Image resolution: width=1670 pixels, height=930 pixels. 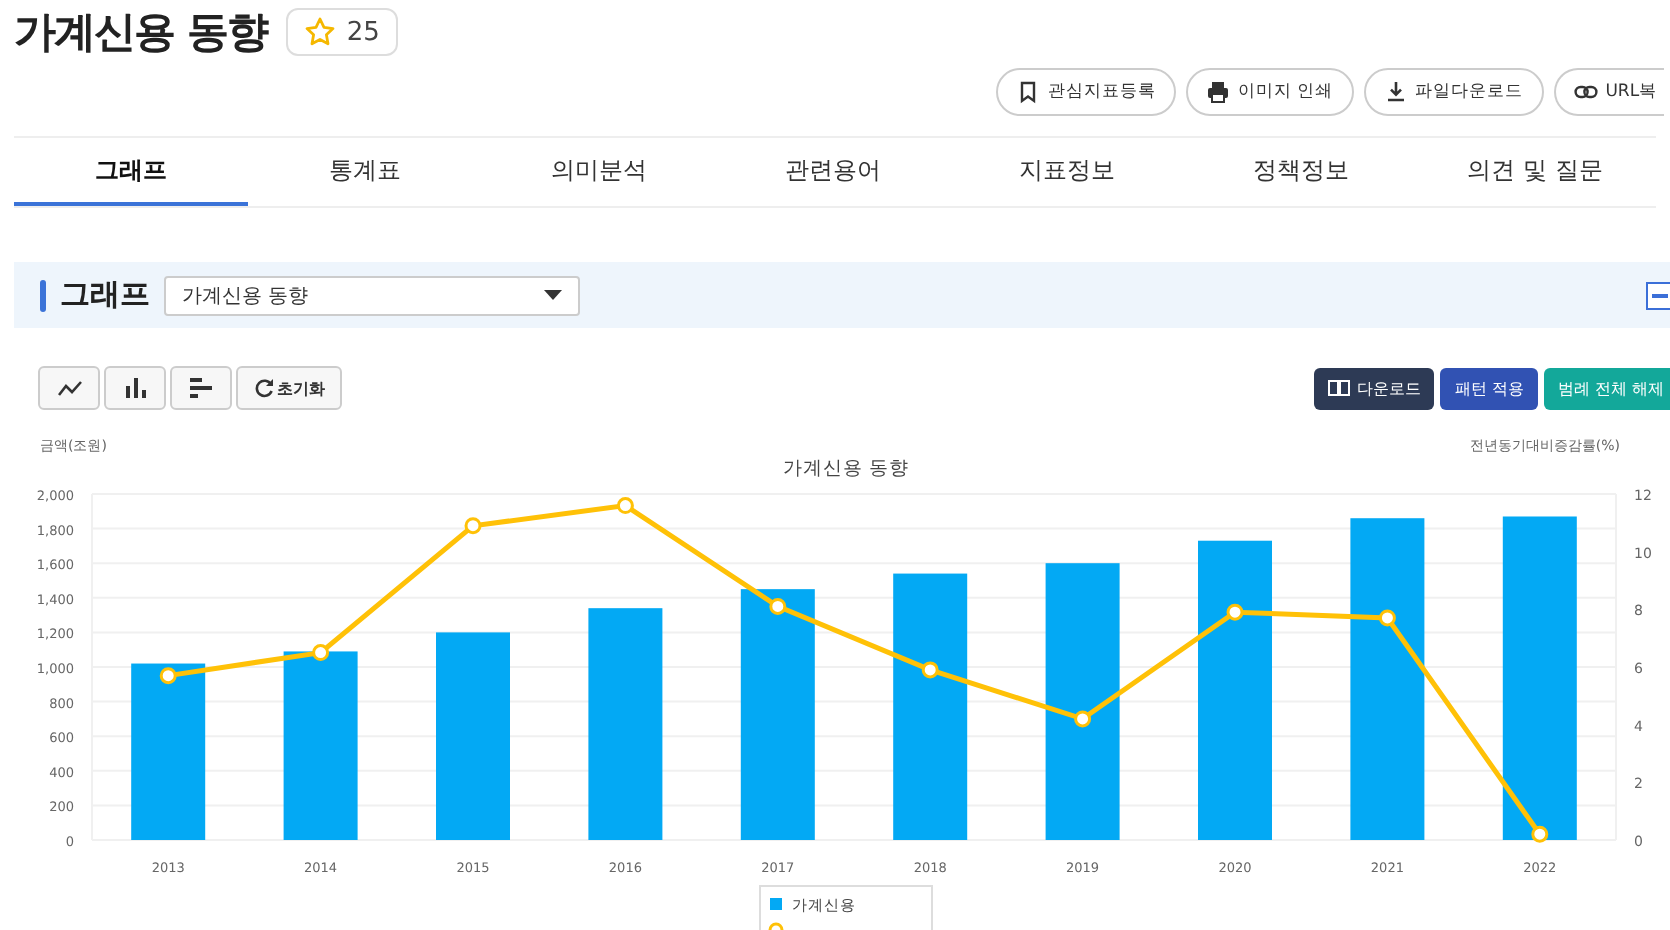 What do you see at coordinates (1489, 388) in the screenshot?
I see `toolbar-button: 패턴 적용` at bounding box center [1489, 388].